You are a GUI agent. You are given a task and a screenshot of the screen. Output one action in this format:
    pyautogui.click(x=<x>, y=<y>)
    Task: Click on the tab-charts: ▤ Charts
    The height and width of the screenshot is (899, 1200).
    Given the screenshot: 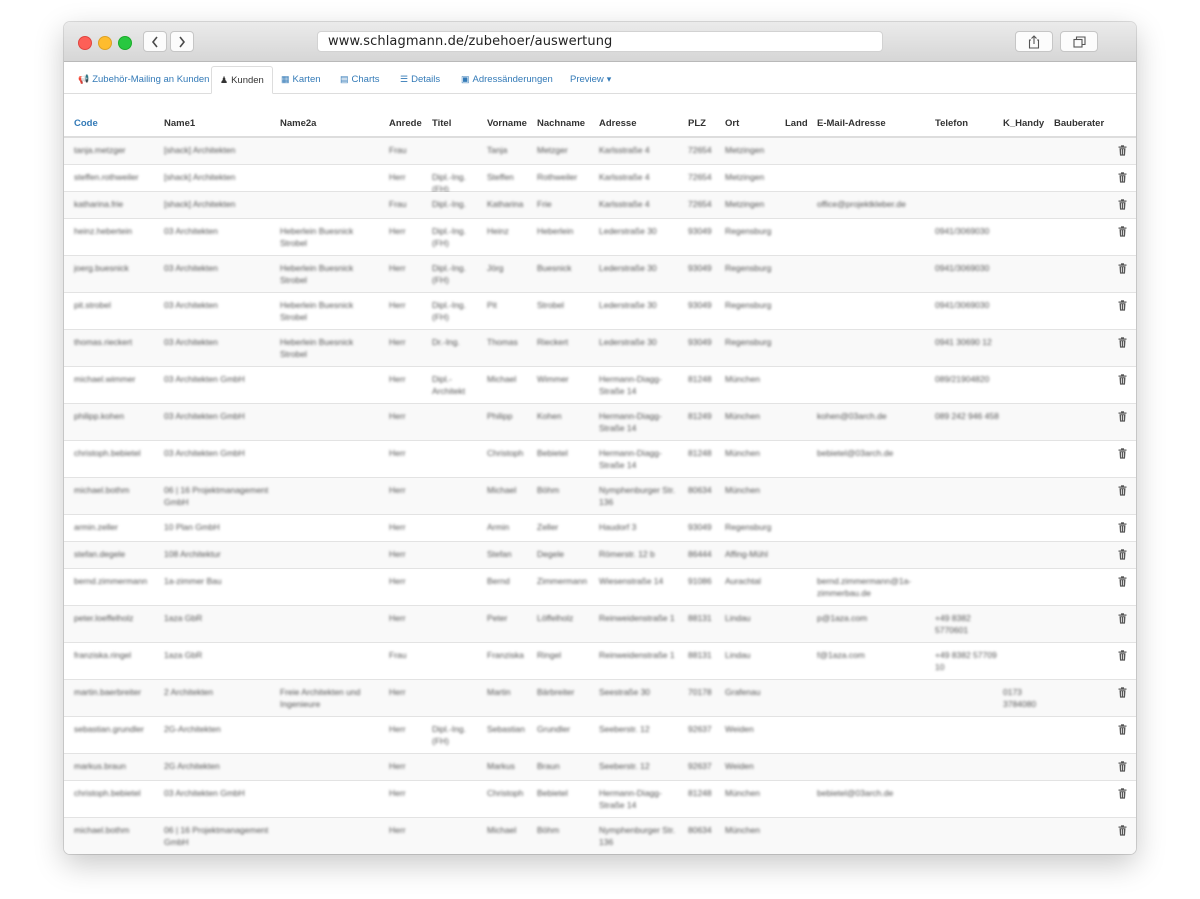 What is the action you would take?
    pyautogui.click(x=360, y=79)
    